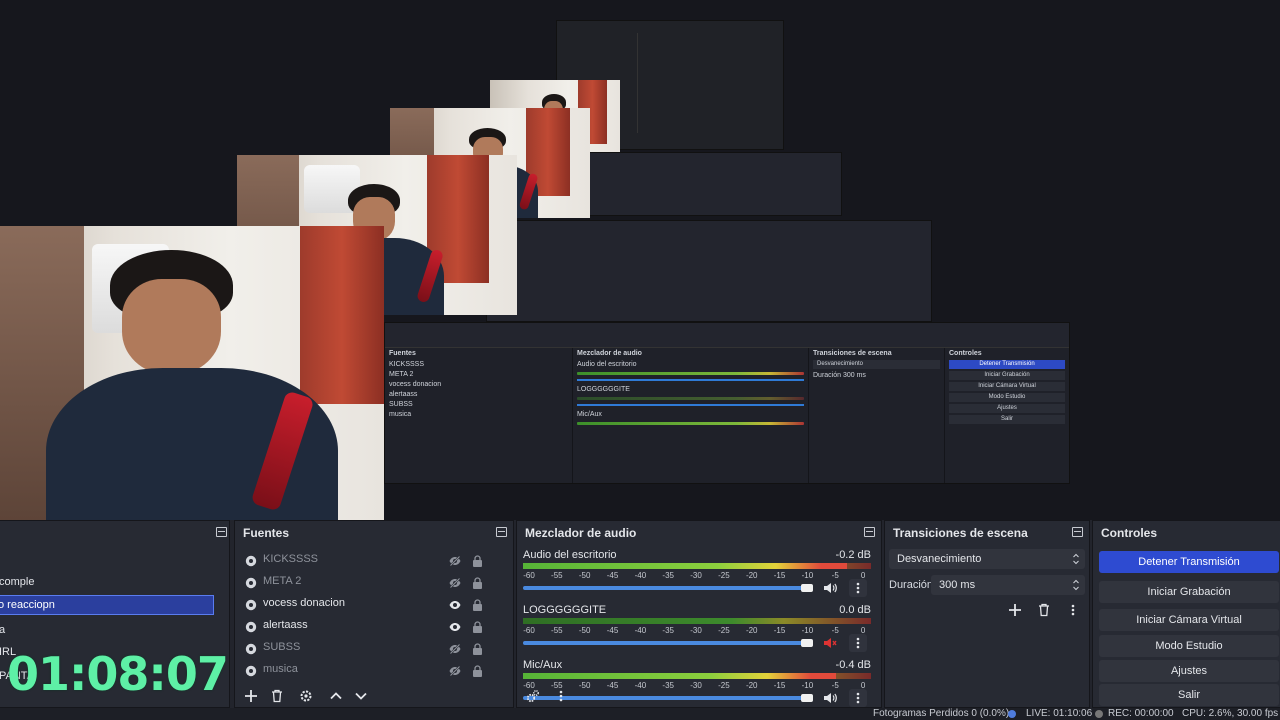  What do you see at coordinates (17, 582) in the screenshot?
I see `scene-label: comple` at bounding box center [17, 582].